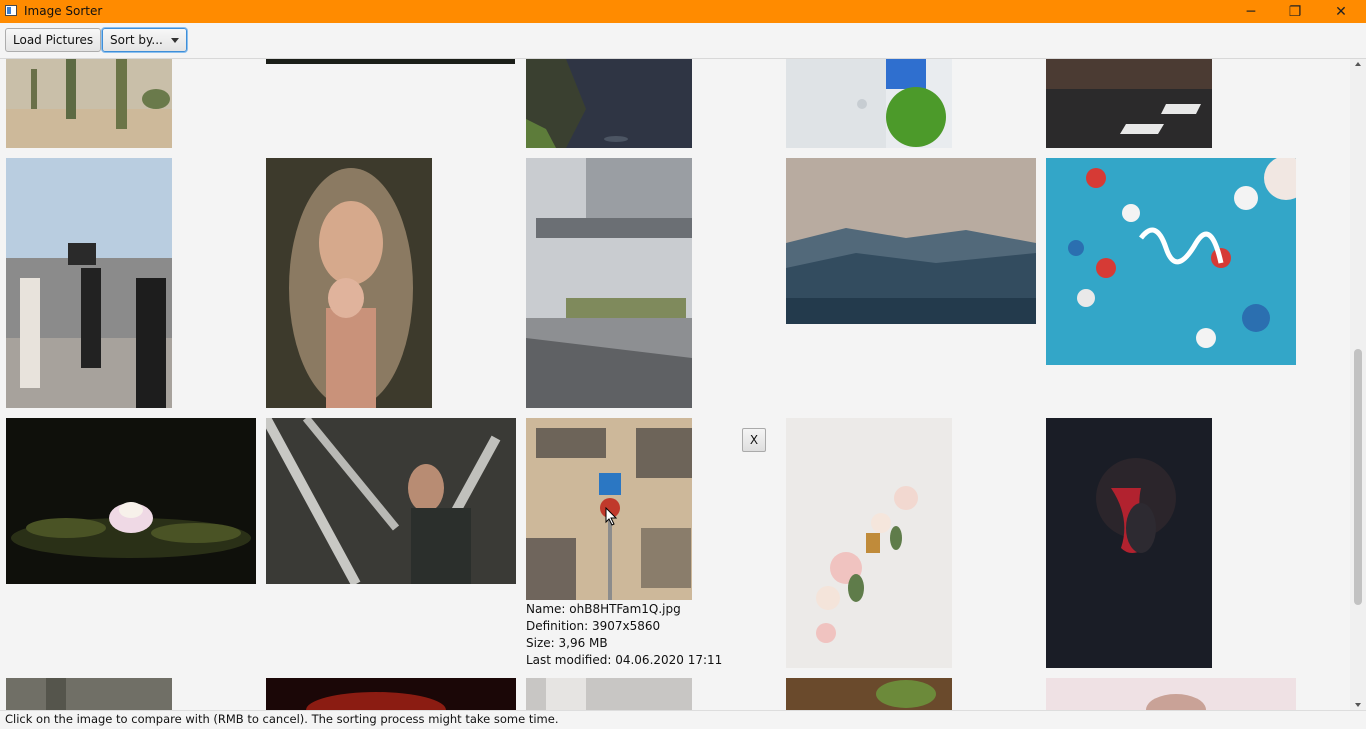 This screenshot has height=729, width=1366. What do you see at coordinates (869, 543) in the screenshot?
I see `image-thumbnail-flowers-marble` at bounding box center [869, 543].